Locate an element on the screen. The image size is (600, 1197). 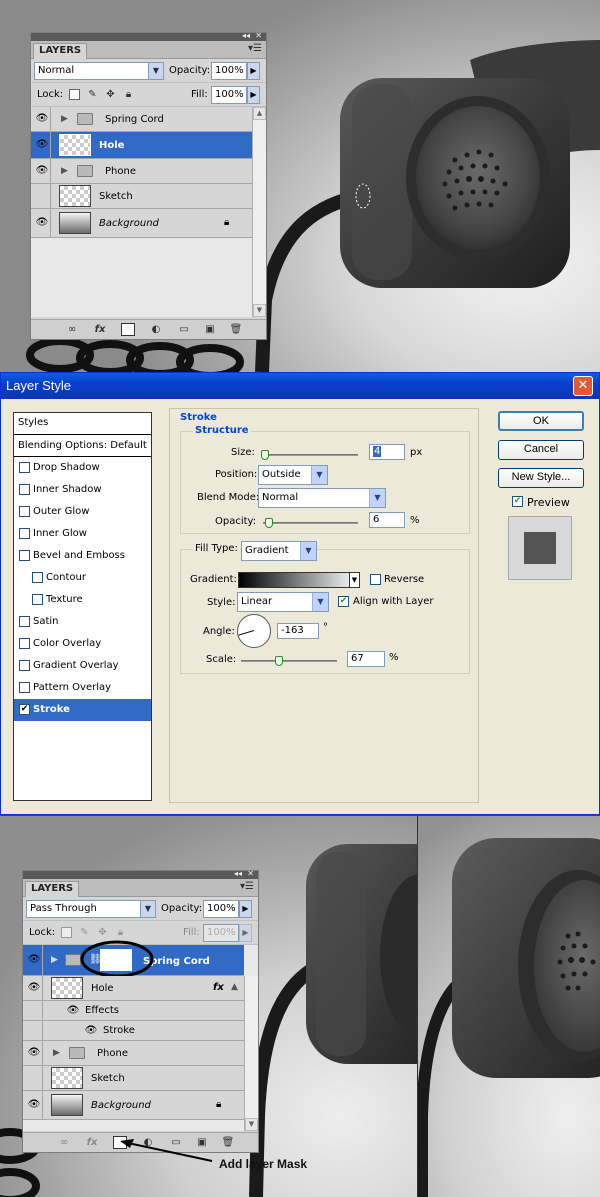
blending-options: Blending Options: Default is located at coordinates (82, 446).